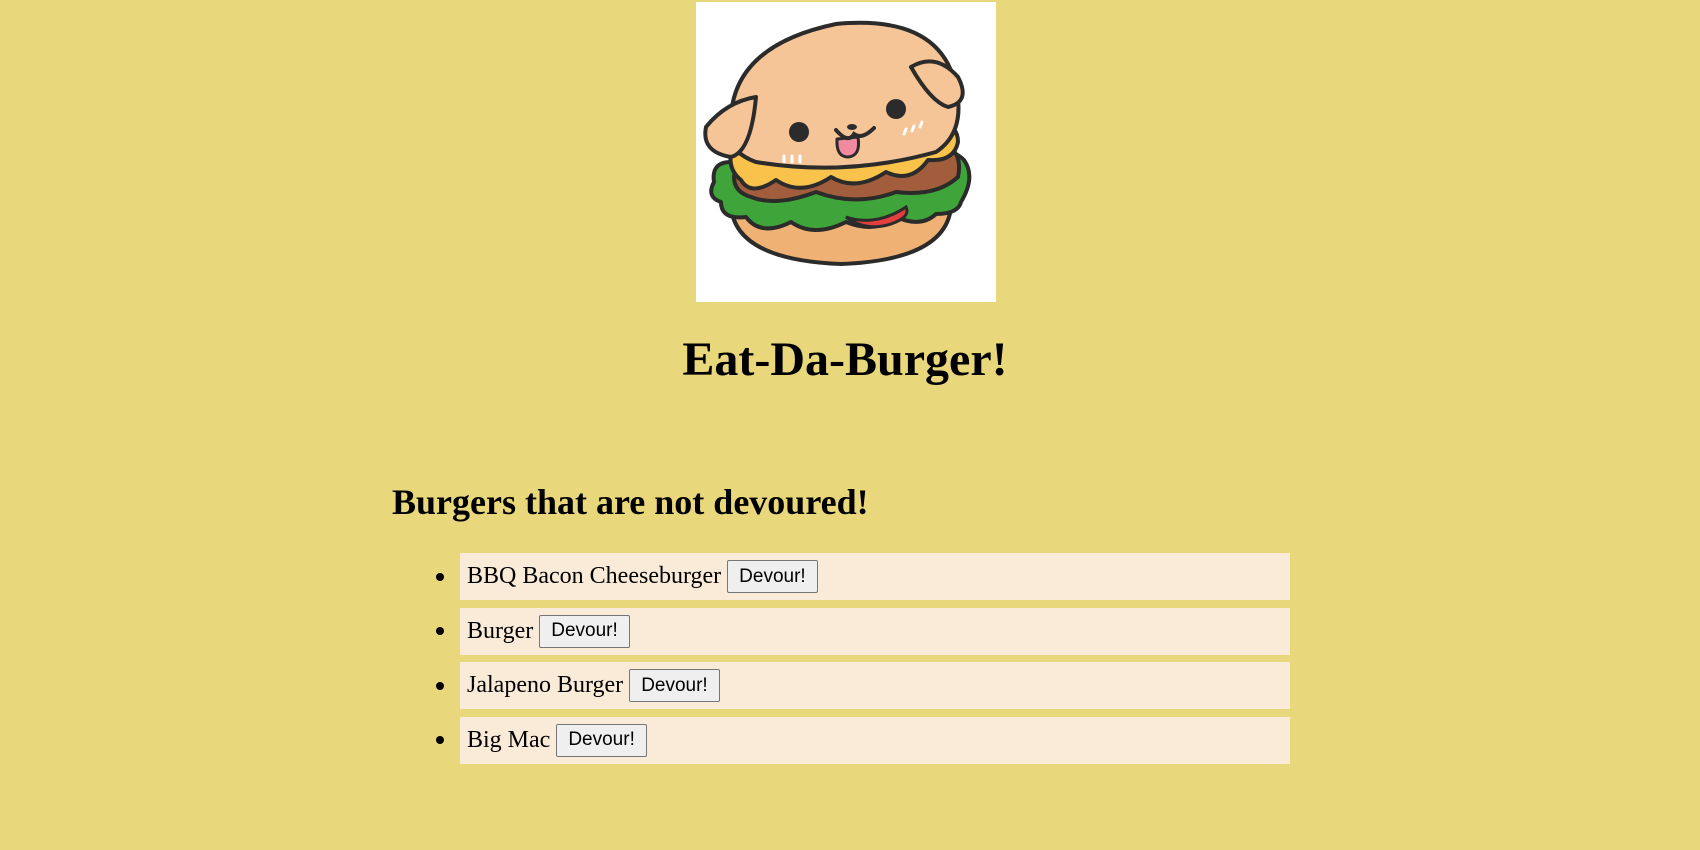 Image resolution: width=1700 pixels, height=850 pixels. What do you see at coordinates (500, 630) in the screenshot?
I see `burger-name: Burger` at bounding box center [500, 630].